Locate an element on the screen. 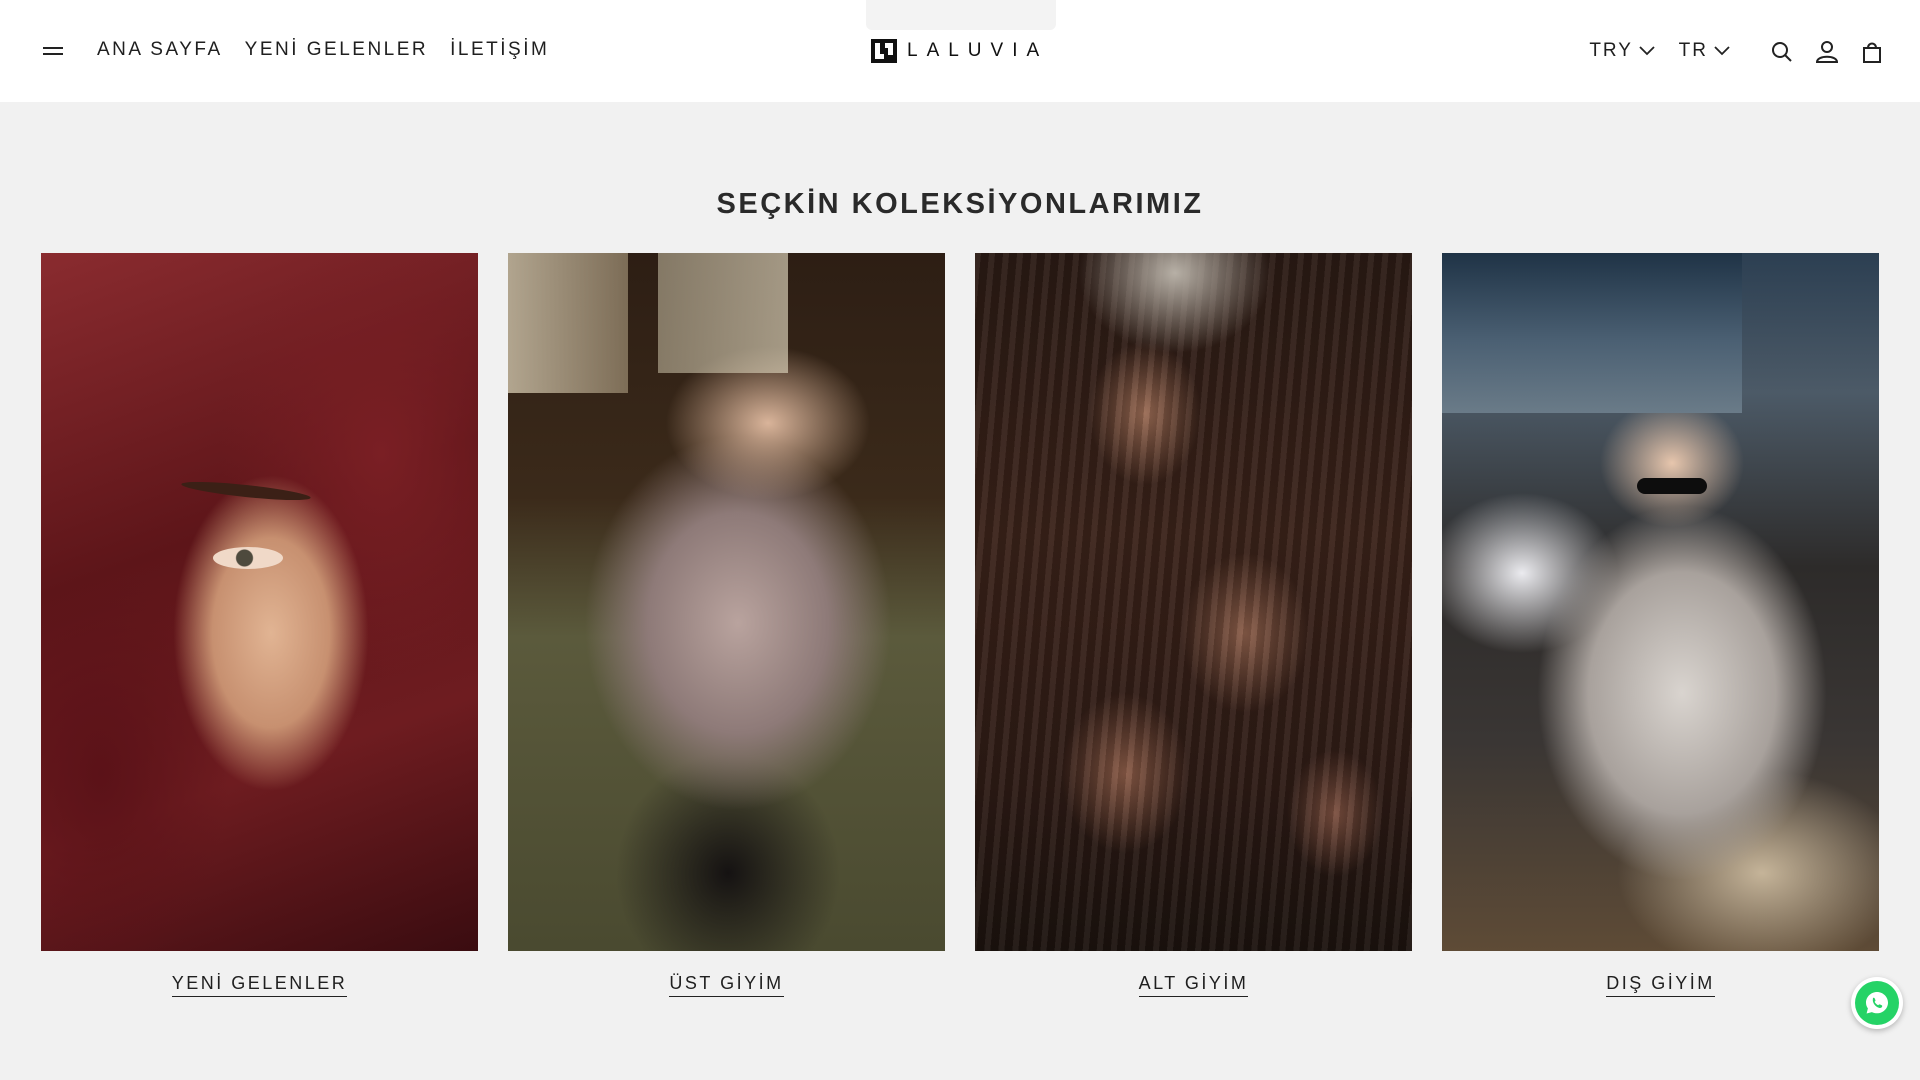  collection-link-tops: ÜST GİYİM is located at coordinates (726, 985).